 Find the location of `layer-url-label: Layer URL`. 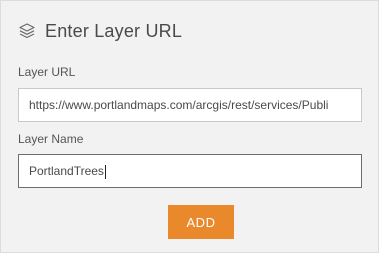

layer-url-label: Layer URL is located at coordinates (47, 72).